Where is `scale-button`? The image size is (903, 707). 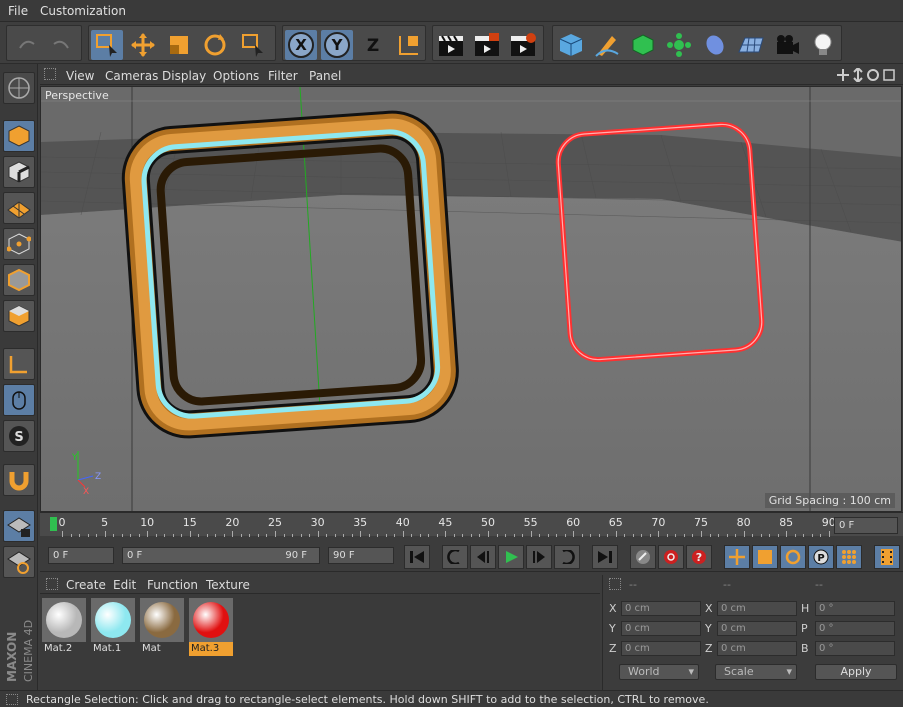 scale-button is located at coordinates (179, 45).